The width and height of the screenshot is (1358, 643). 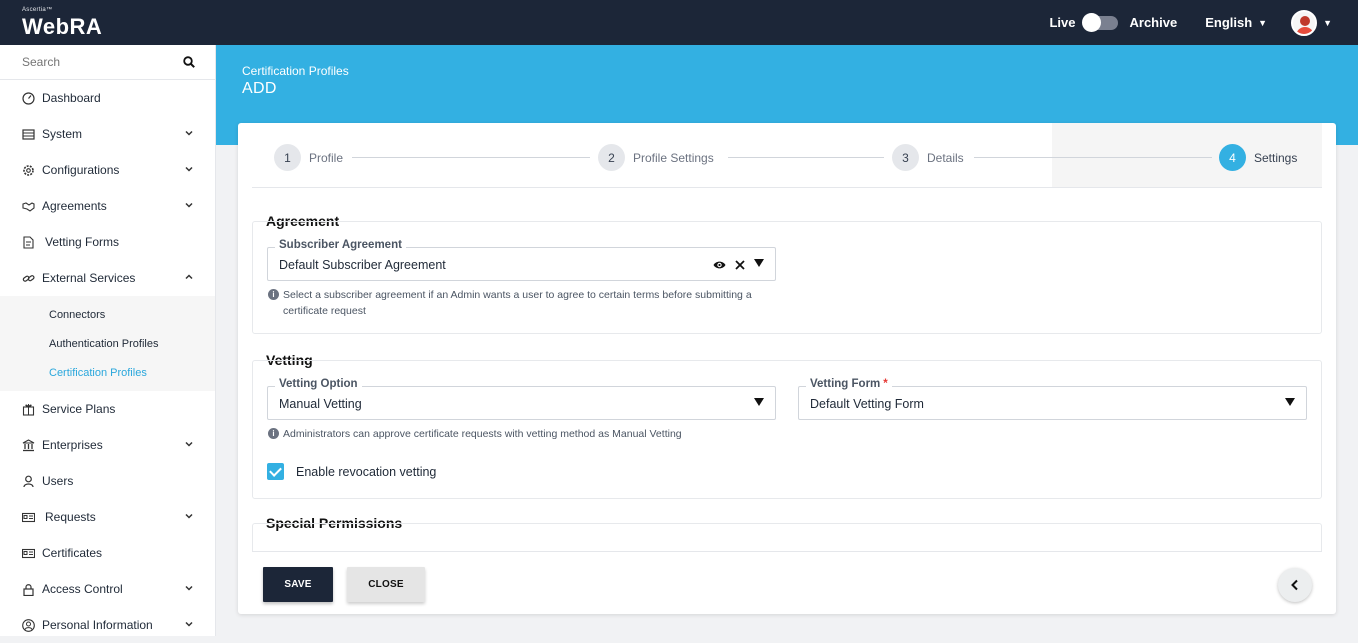 What do you see at coordinates (28, 242) in the screenshot?
I see `form-icon` at bounding box center [28, 242].